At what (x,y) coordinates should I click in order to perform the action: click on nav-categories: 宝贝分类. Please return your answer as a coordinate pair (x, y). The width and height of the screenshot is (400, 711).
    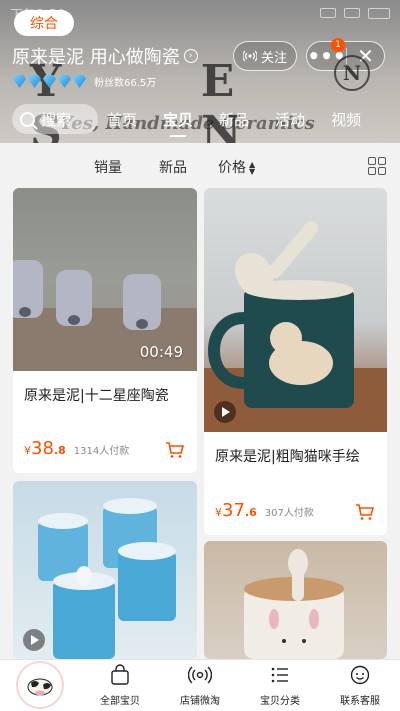
    Looking at the image, I should click on (280, 685).